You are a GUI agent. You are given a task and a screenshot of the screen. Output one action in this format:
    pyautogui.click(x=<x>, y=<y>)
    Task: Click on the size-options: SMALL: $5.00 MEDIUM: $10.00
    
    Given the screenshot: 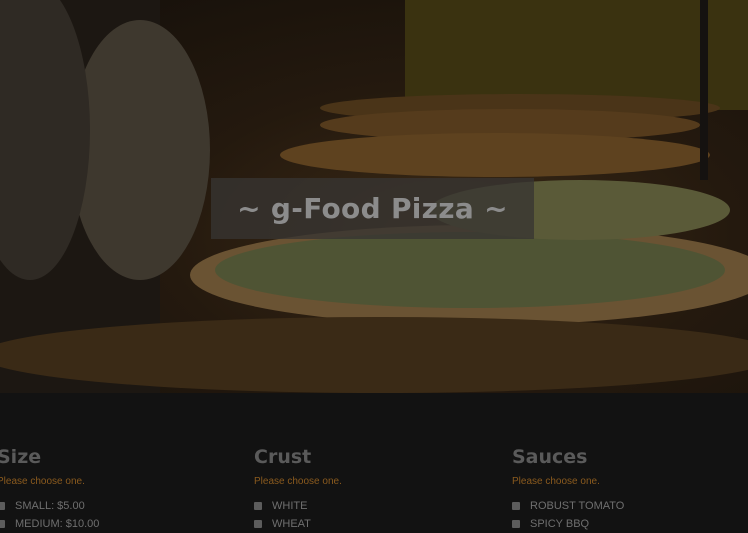 What is the action you would take?
    pyautogui.click(x=49, y=515)
    